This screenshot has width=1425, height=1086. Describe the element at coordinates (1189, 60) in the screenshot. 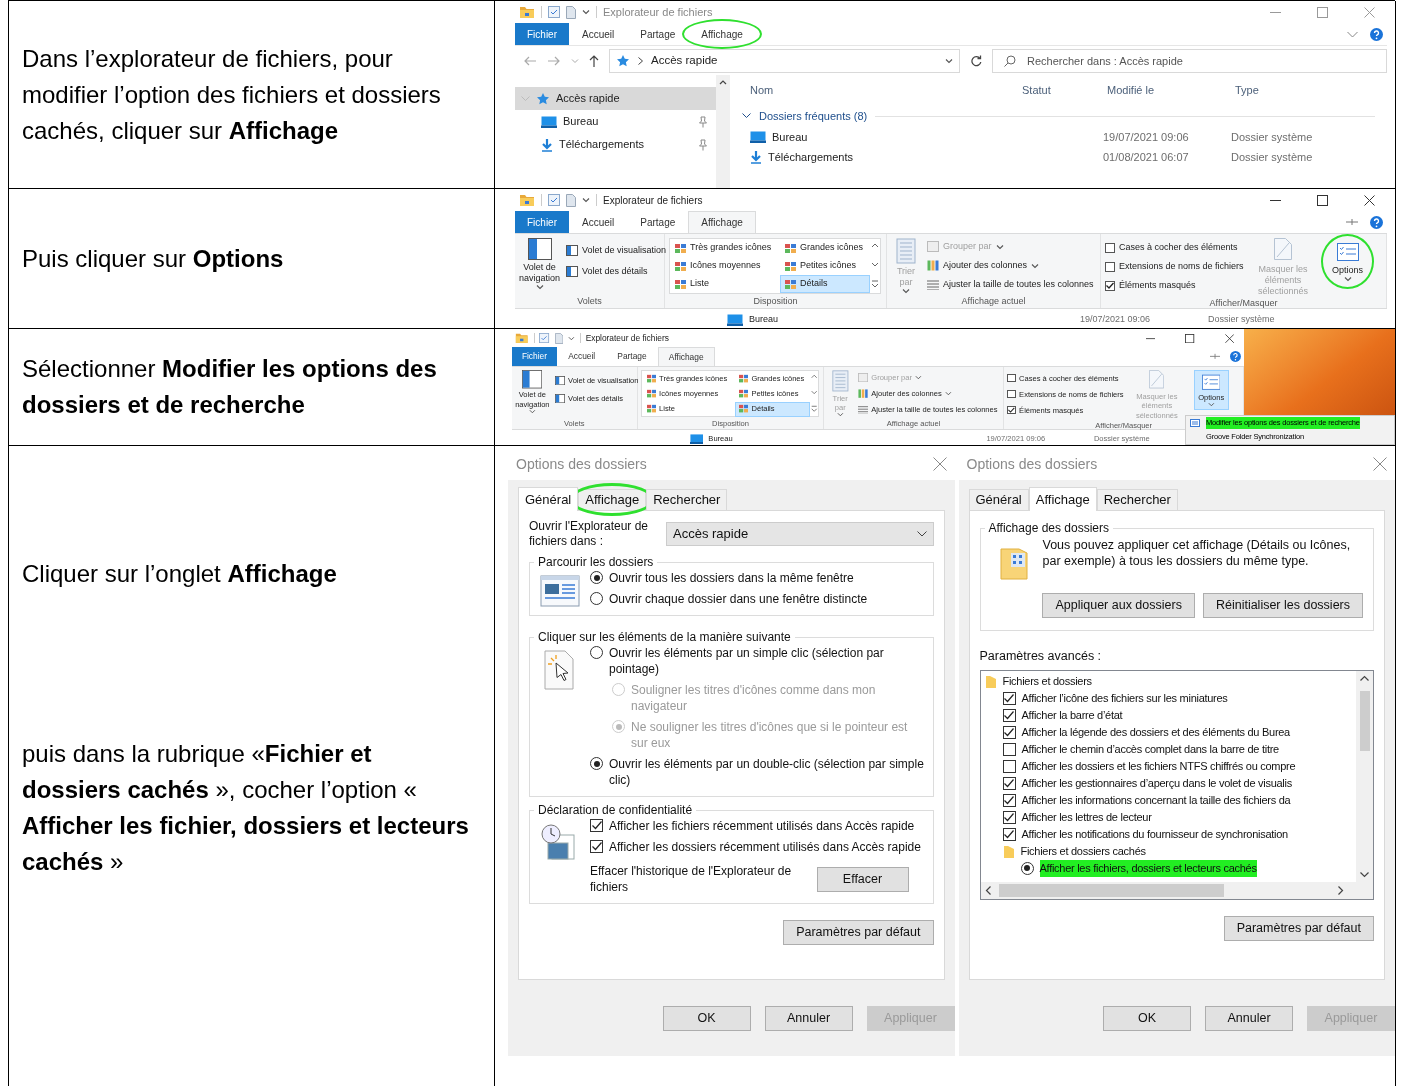

I see `search-field: Rechercher dans : Accès rapide` at that location.